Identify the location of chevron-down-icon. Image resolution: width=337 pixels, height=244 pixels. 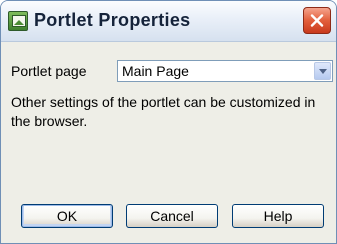
(322, 71).